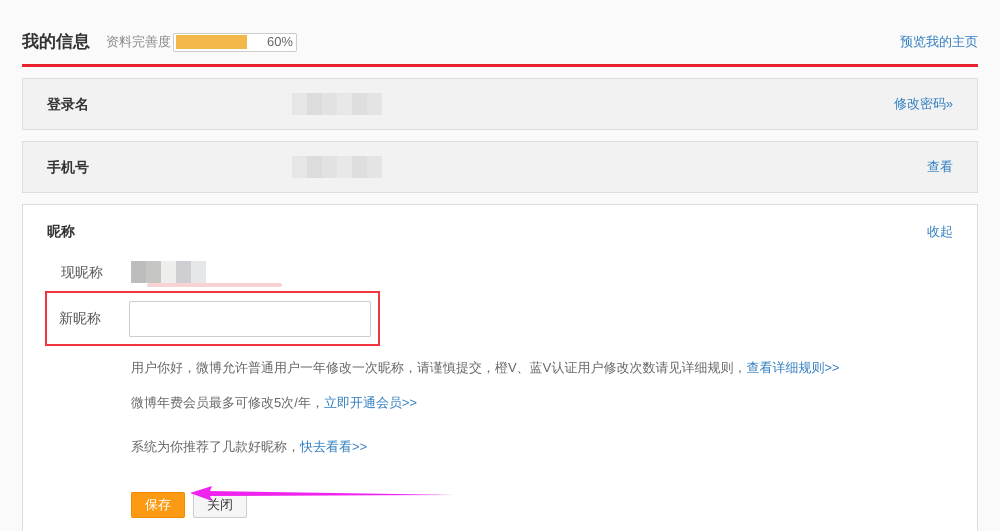 This screenshot has width=1000, height=531. What do you see at coordinates (486, 368) in the screenshot?
I see `note-text: 用户你好，微博允许普通用户一年修改一次昵称，请谨慎提交，橙V、蓝V认证用户修改次数请见详细规则，查看详细规则>>` at bounding box center [486, 368].